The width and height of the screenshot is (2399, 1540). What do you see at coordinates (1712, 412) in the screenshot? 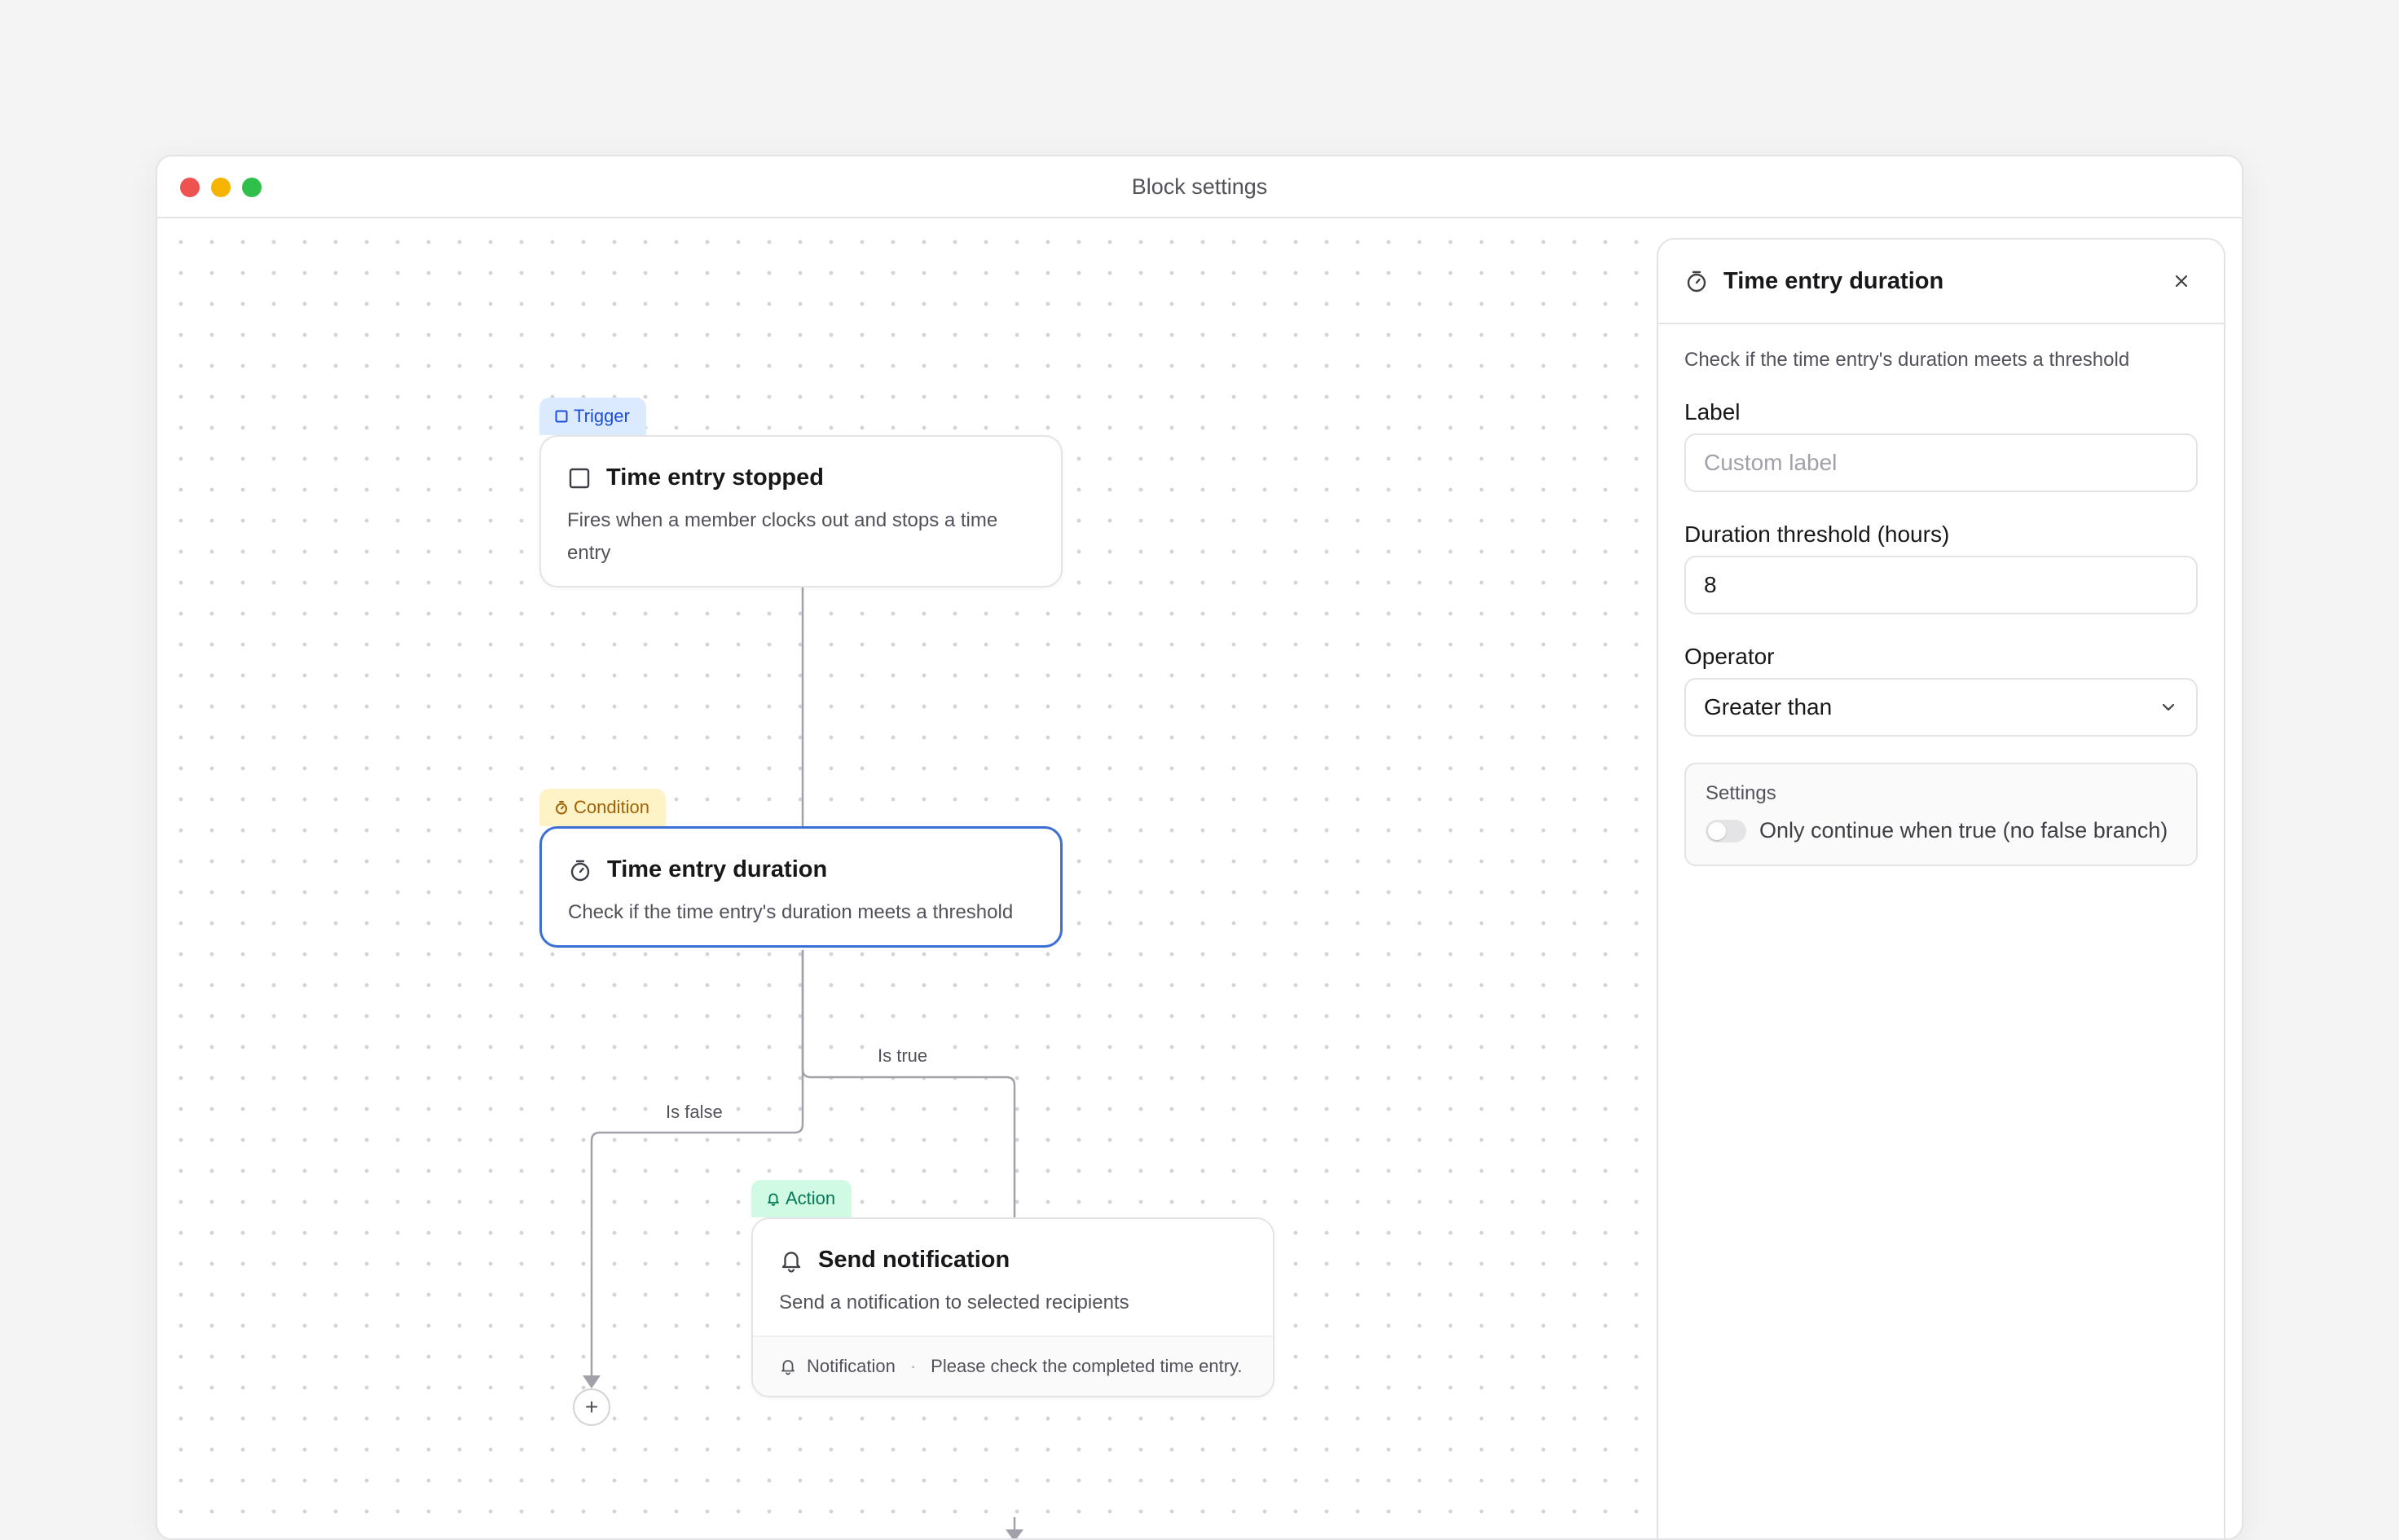
I see `label-field-label: Label` at bounding box center [1712, 412].